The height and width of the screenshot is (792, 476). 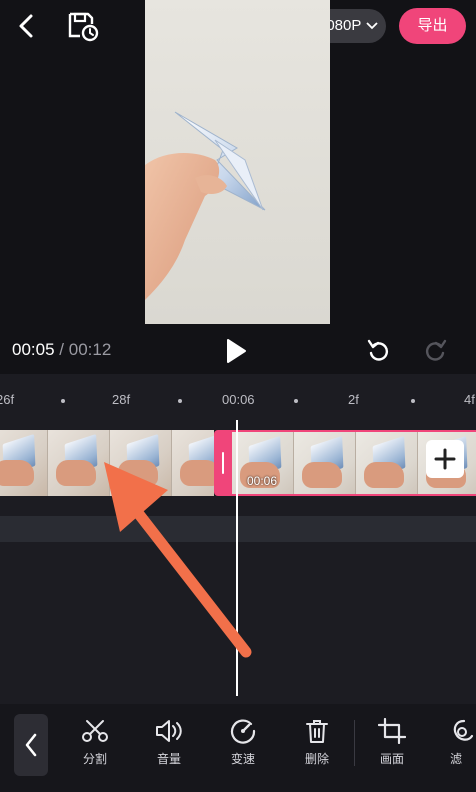 I want to click on plus-icon, so click(x=445, y=459).